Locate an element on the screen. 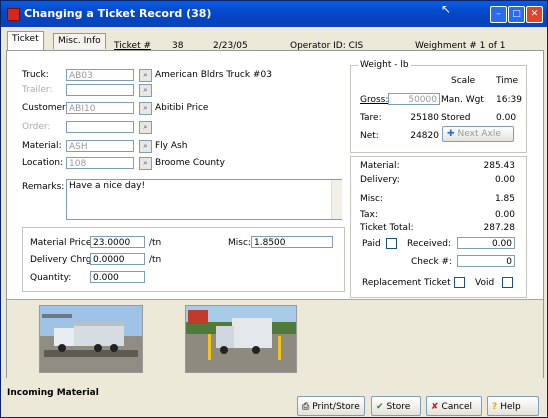 The width and height of the screenshot is (548, 418). window-title: Changing a Ticket Record (38) is located at coordinates (118, 13).